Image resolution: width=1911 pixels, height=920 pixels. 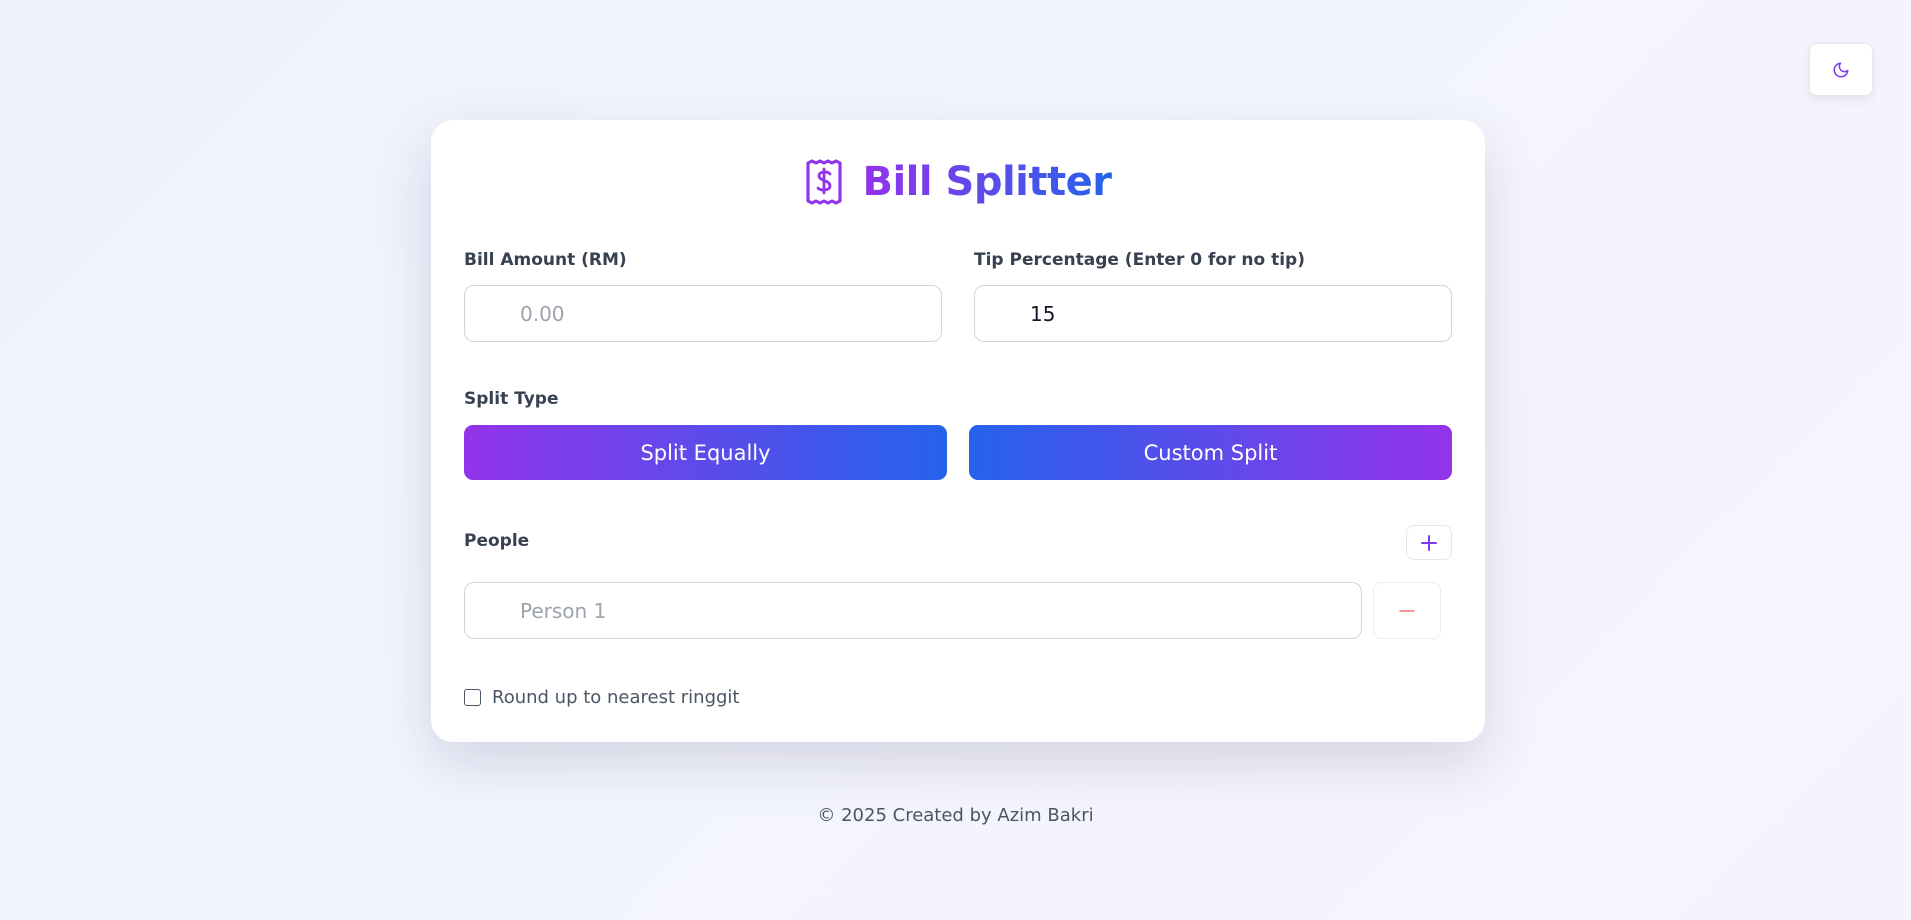 I want to click on plus-icon, so click(x=1429, y=542).